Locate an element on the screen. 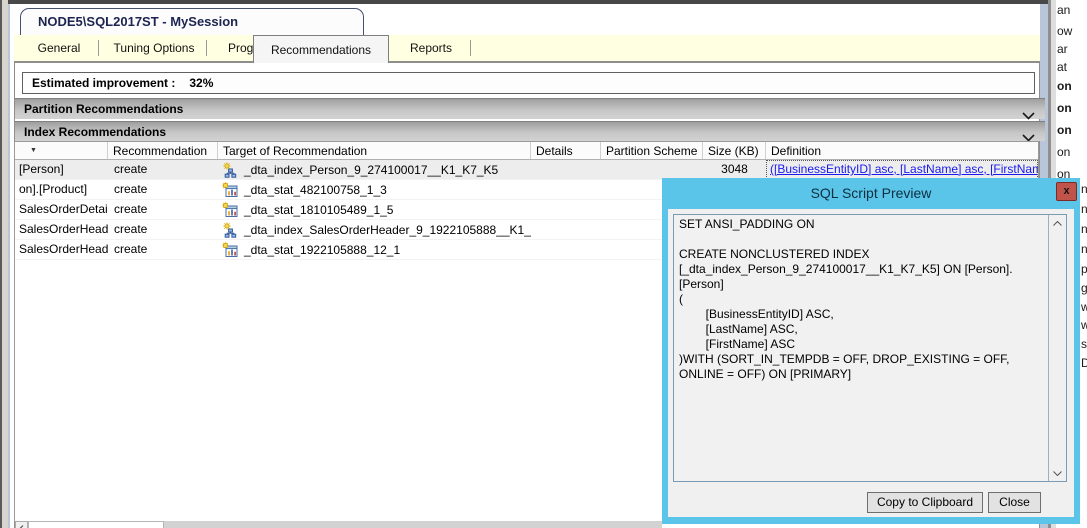 The image size is (1087, 528). tab-general: General is located at coordinates (59, 48).